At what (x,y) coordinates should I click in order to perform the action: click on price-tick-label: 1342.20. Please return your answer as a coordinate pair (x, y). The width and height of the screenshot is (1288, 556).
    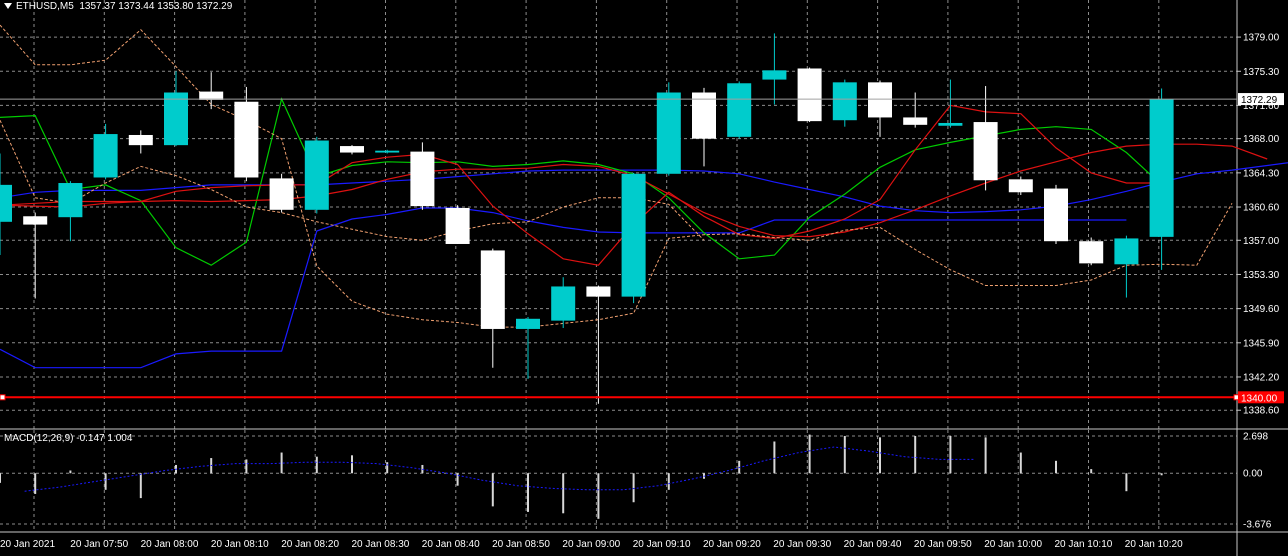
    Looking at the image, I should click on (1261, 377).